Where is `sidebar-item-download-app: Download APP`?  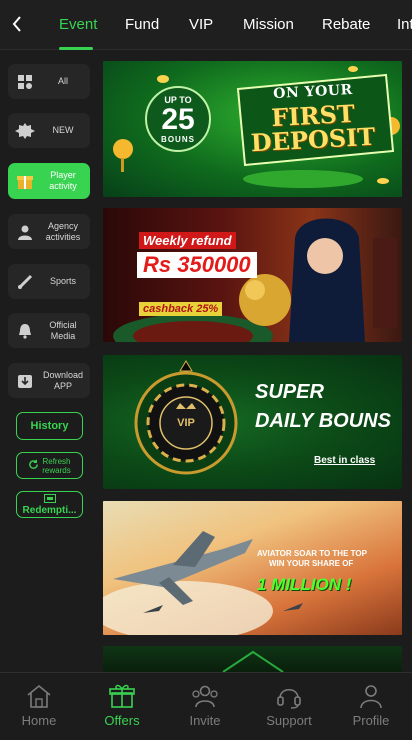 sidebar-item-download-app: Download APP is located at coordinates (49, 380).